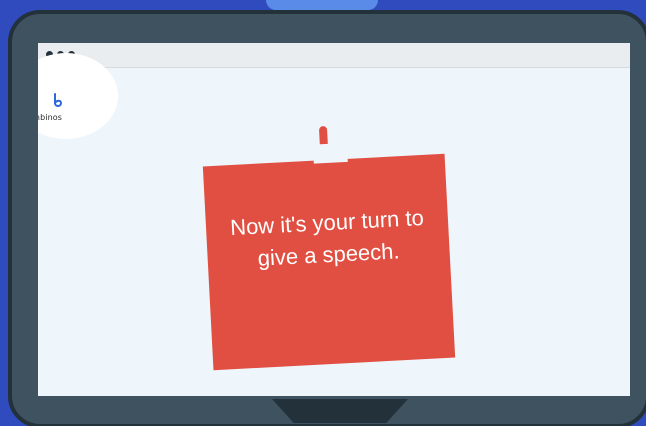  What do you see at coordinates (330, 153) in the screenshot?
I see `card-top-notch` at bounding box center [330, 153].